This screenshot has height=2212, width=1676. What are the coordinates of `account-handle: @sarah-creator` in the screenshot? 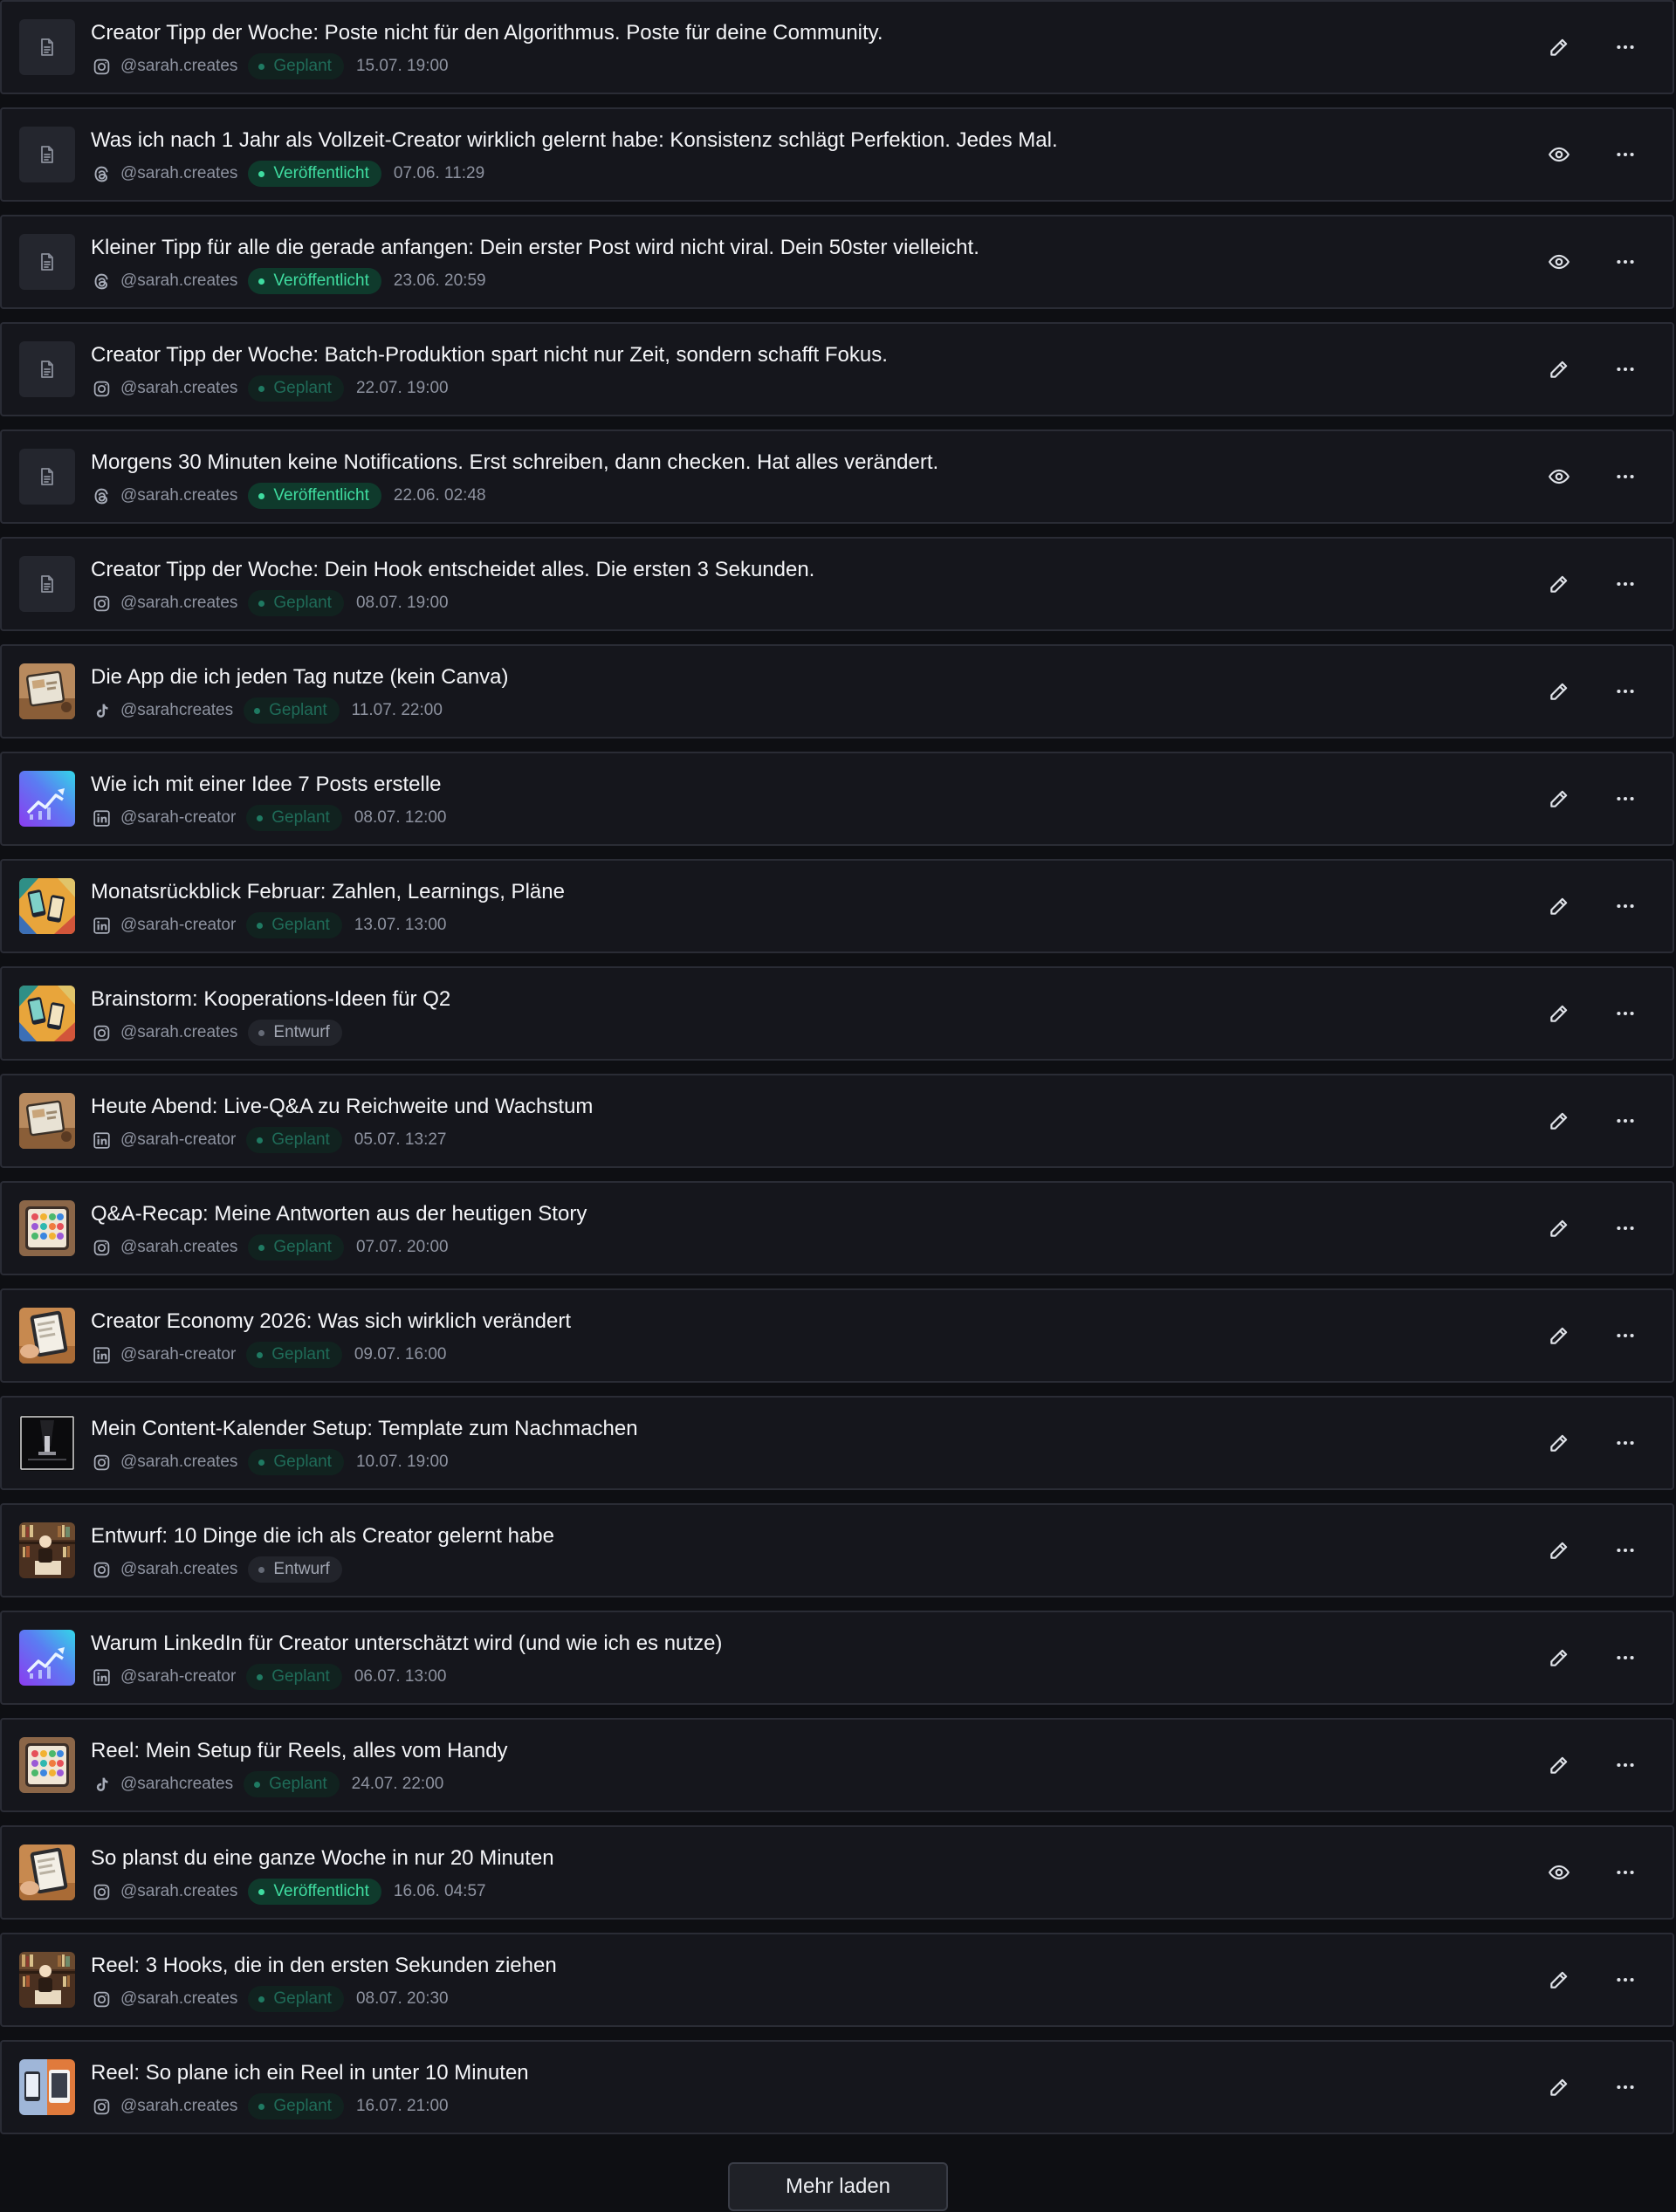 It's located at (178, 925).